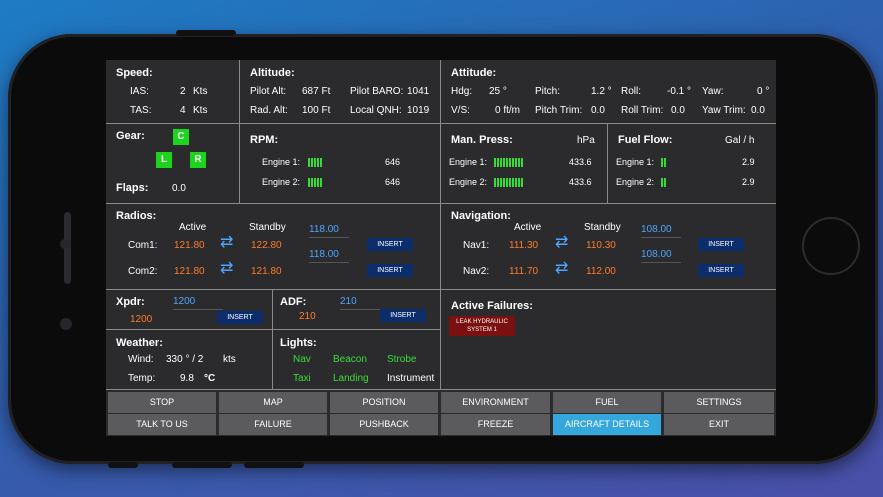 The height and width of the screenshot is (497, 883). I want to click on roll-trim-label: Roll Trim:, so click(642, 110).